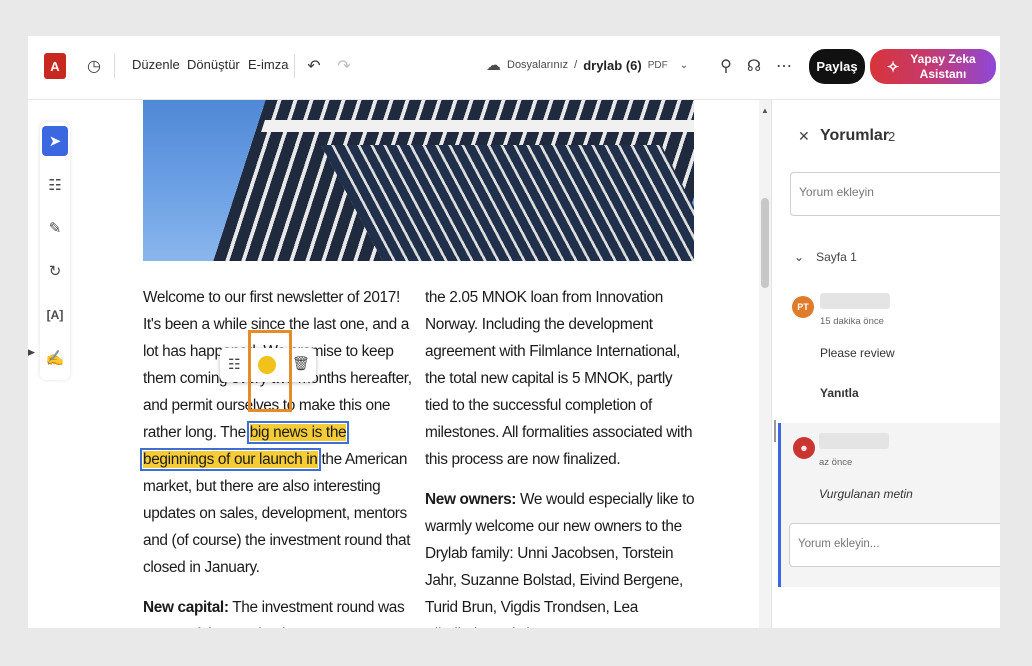  What do you see at coordinates (893, 67) in the screenshot?
I see `ai-chat-icon: ✧` at bounding box center [893, 67].